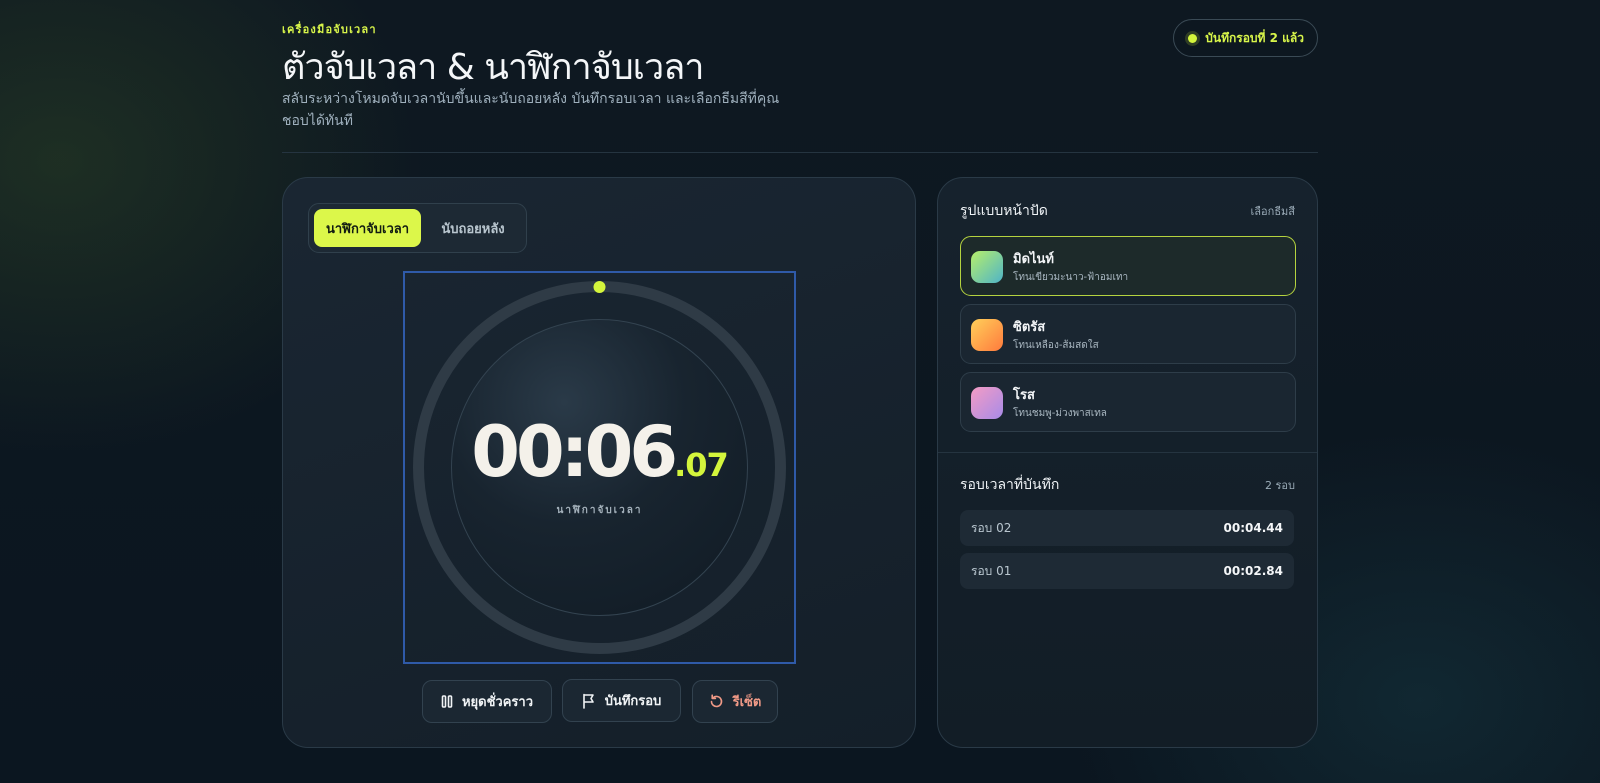  What do you see at coordinates (1193, 38) in the screenshot?
I see `status-dot-icon` at bounding box center [1193, 38].